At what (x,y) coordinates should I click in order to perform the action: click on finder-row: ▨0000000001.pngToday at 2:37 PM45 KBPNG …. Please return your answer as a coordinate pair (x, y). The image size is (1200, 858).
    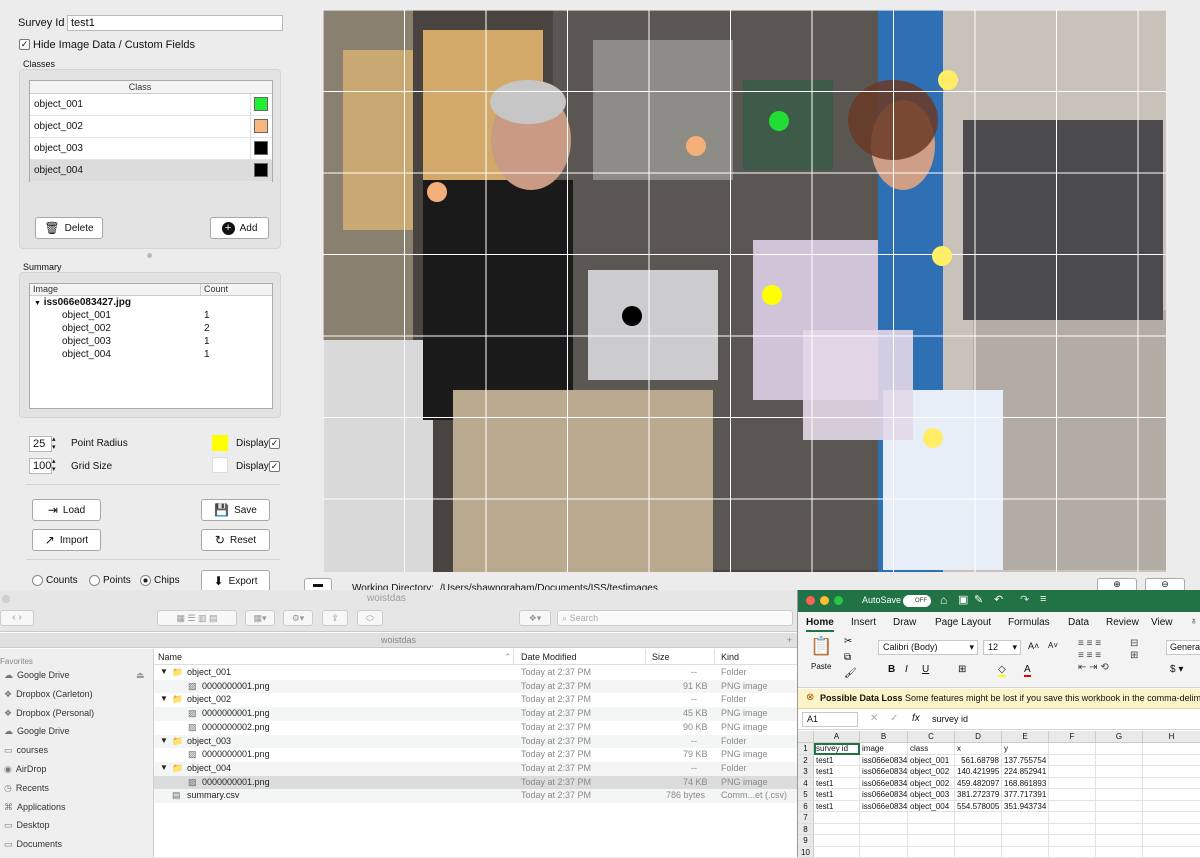
    Looking at the image, I should click on (475, 714).